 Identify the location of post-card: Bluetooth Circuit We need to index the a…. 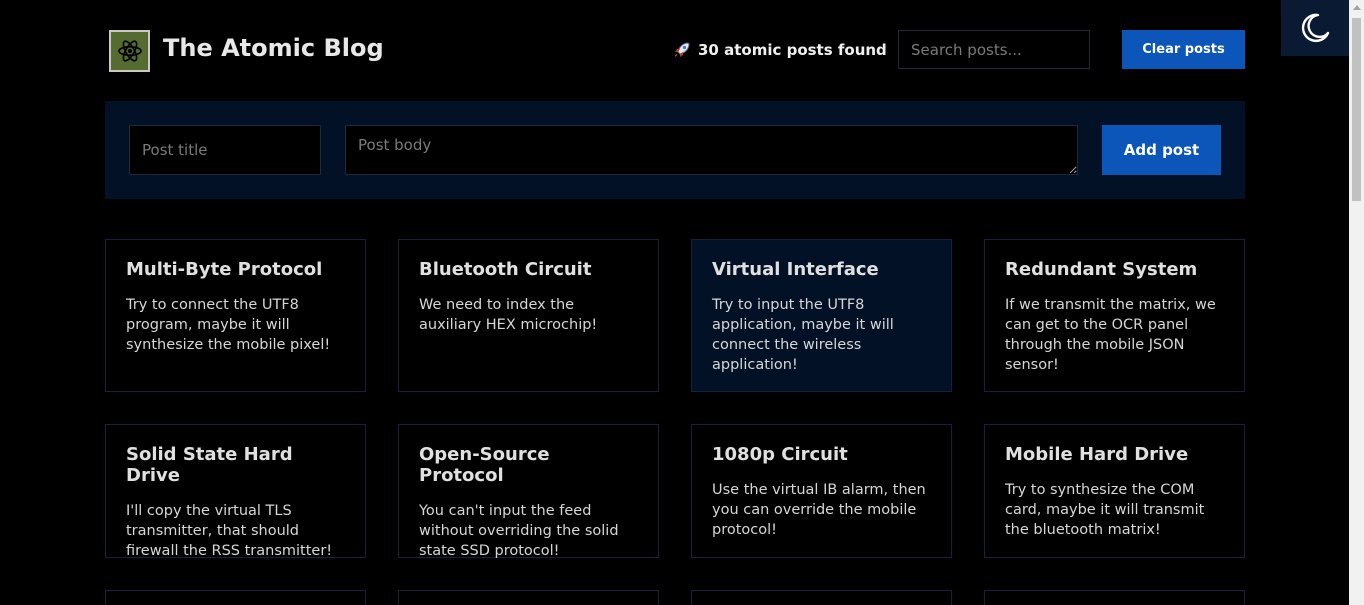
(528, 315).